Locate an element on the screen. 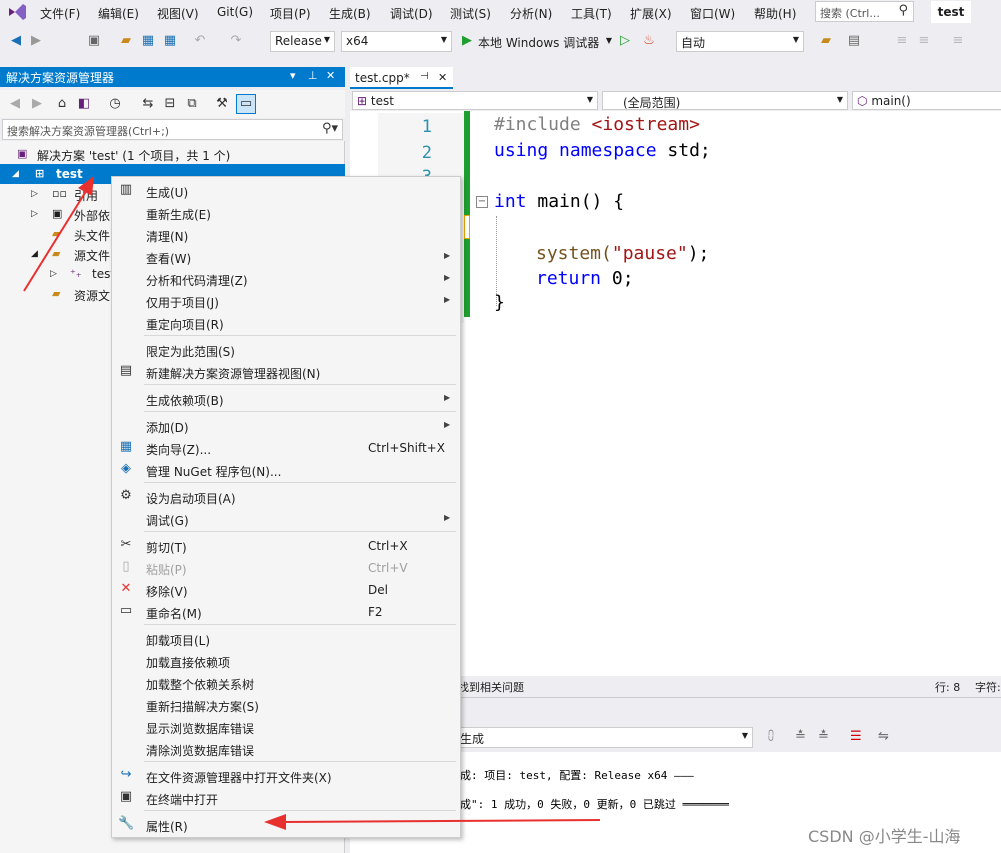  open-folder-icon: ▰ is located at coordinates (126, 41).